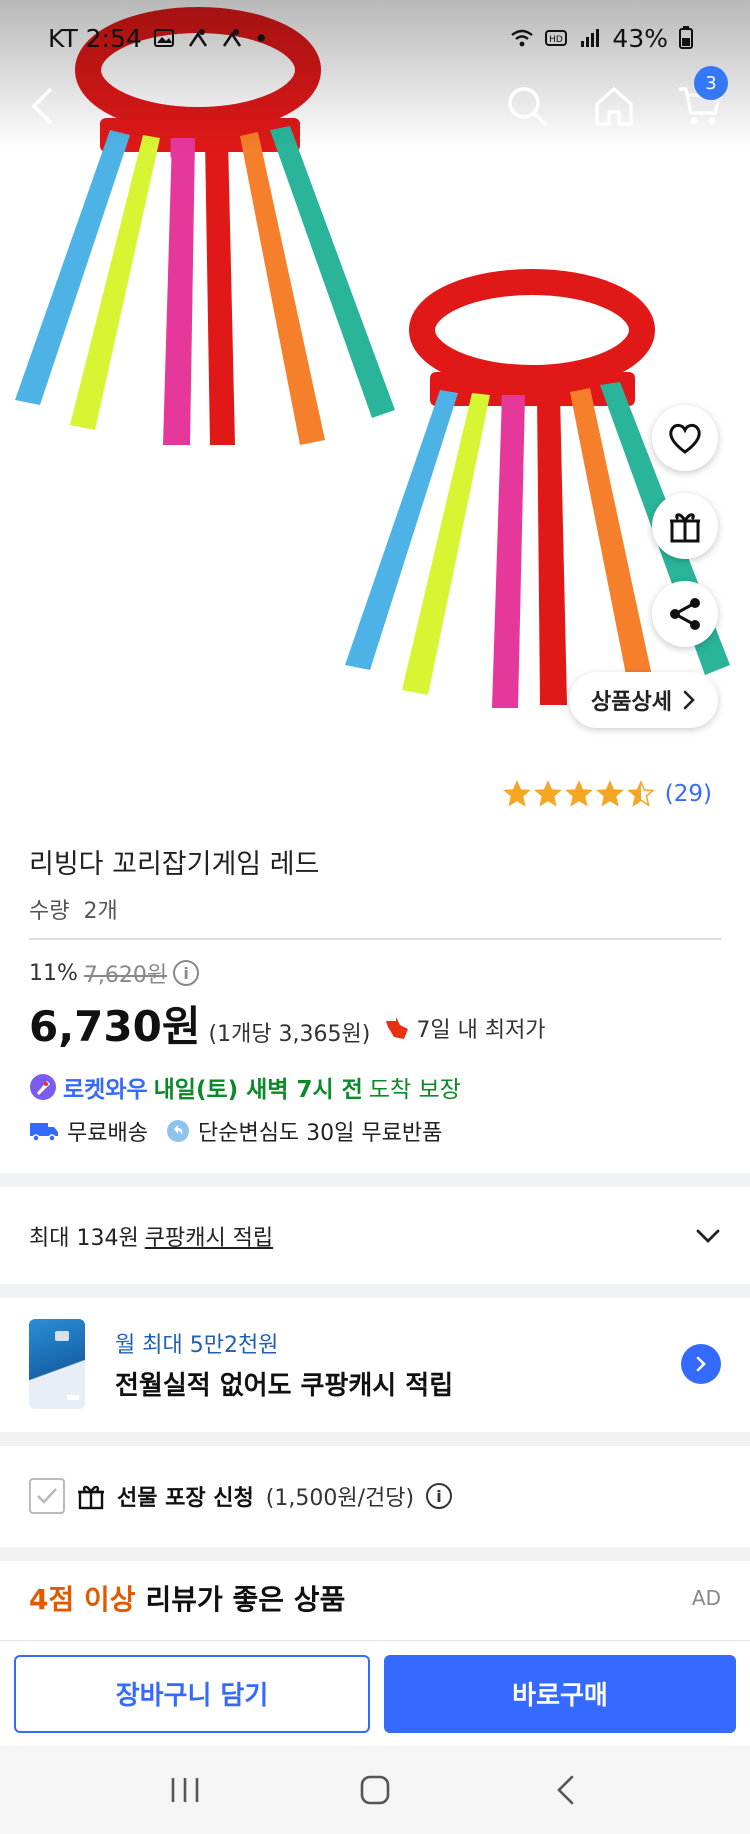  I want to click on share-icon, so click(685, 614).